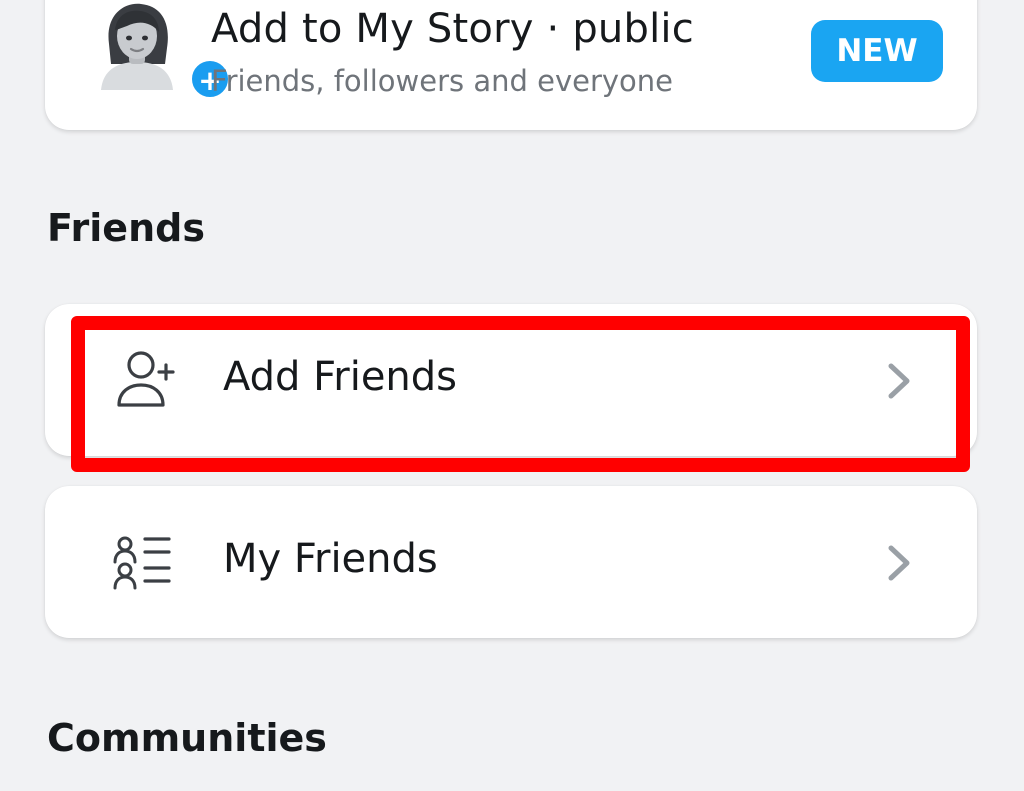 The width and height of the screenshot is (1024, 791). I want to click on story-title: Add to My Story · public, so click(452, 29).